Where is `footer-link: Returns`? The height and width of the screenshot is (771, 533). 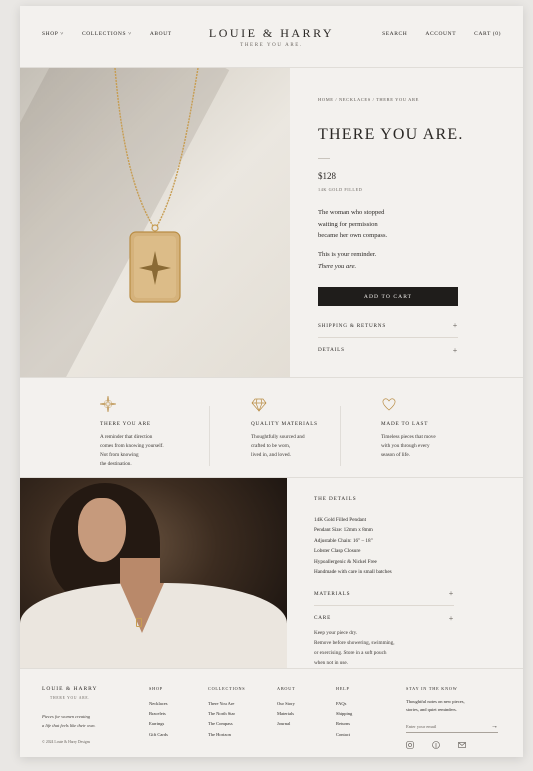
footer-link: Returns is located at coordinates (344, 724).